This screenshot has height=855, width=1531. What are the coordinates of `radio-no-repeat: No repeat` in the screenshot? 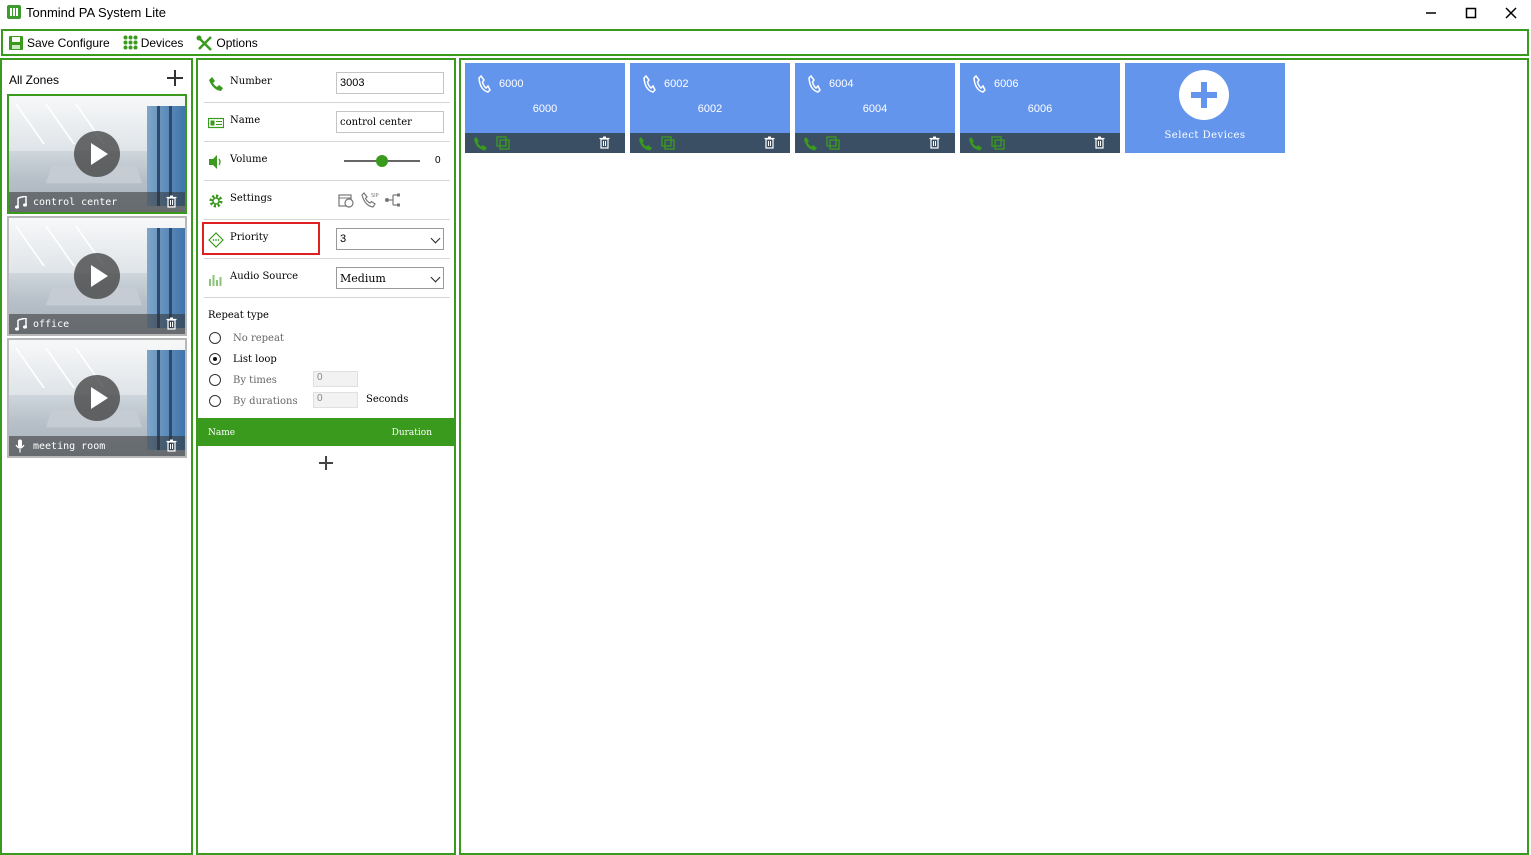 It's located at (246, 338).